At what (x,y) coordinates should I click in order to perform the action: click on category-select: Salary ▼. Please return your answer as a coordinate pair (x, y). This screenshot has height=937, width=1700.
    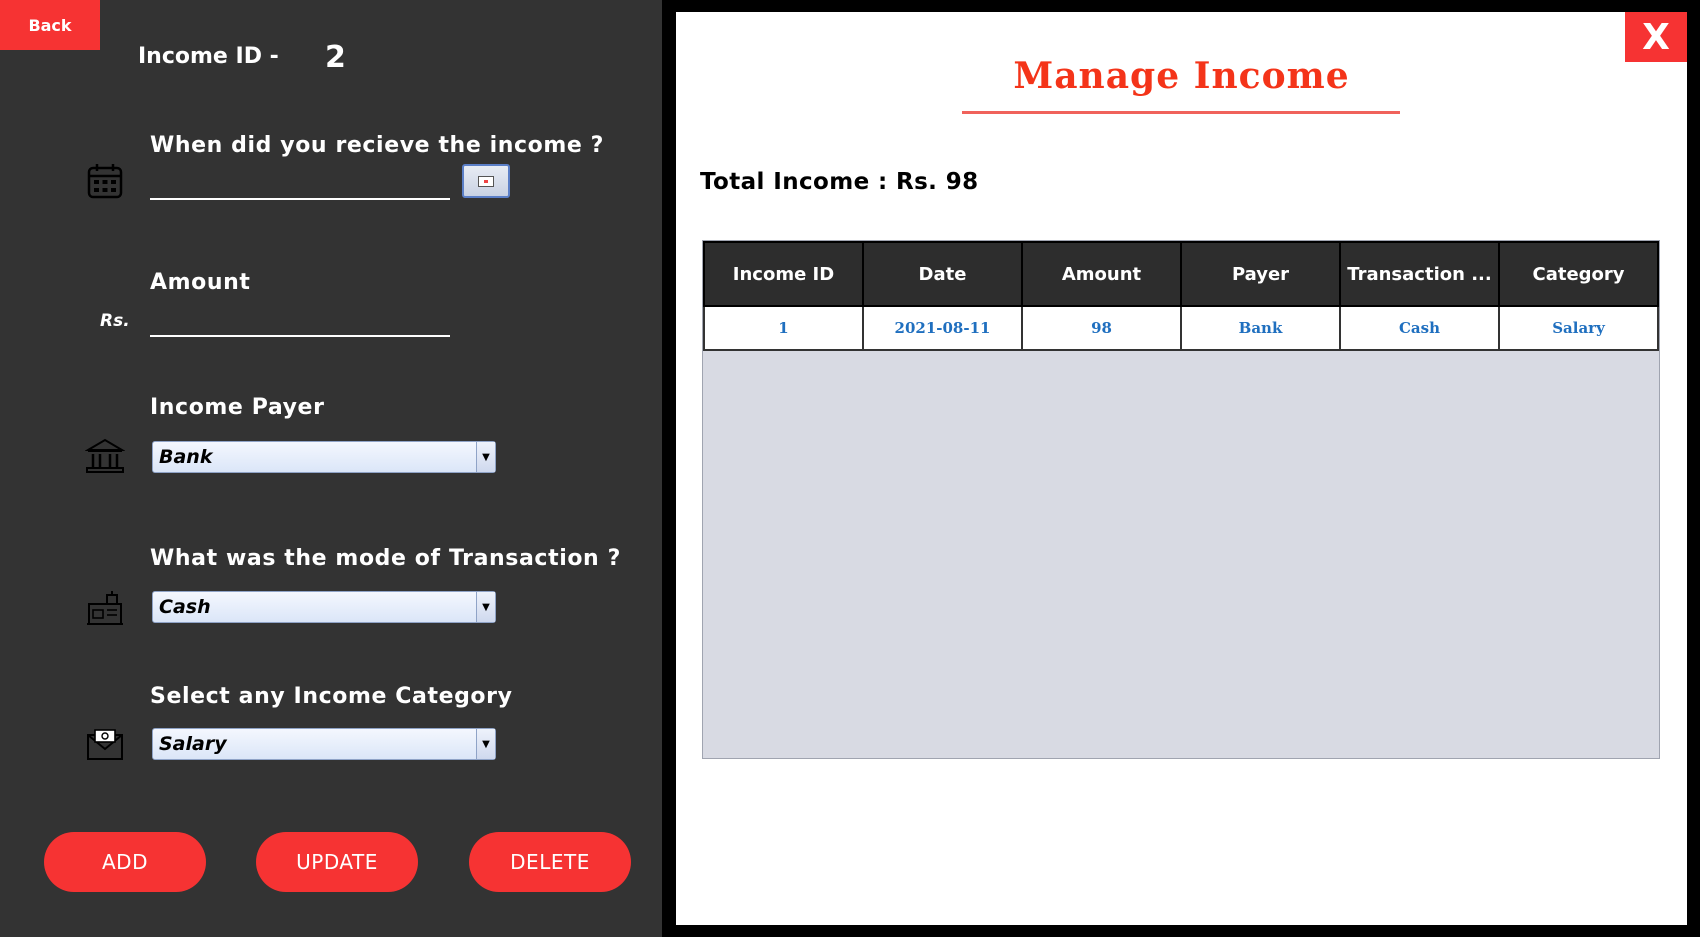
    Looking at the image, I should click on (324, 744).